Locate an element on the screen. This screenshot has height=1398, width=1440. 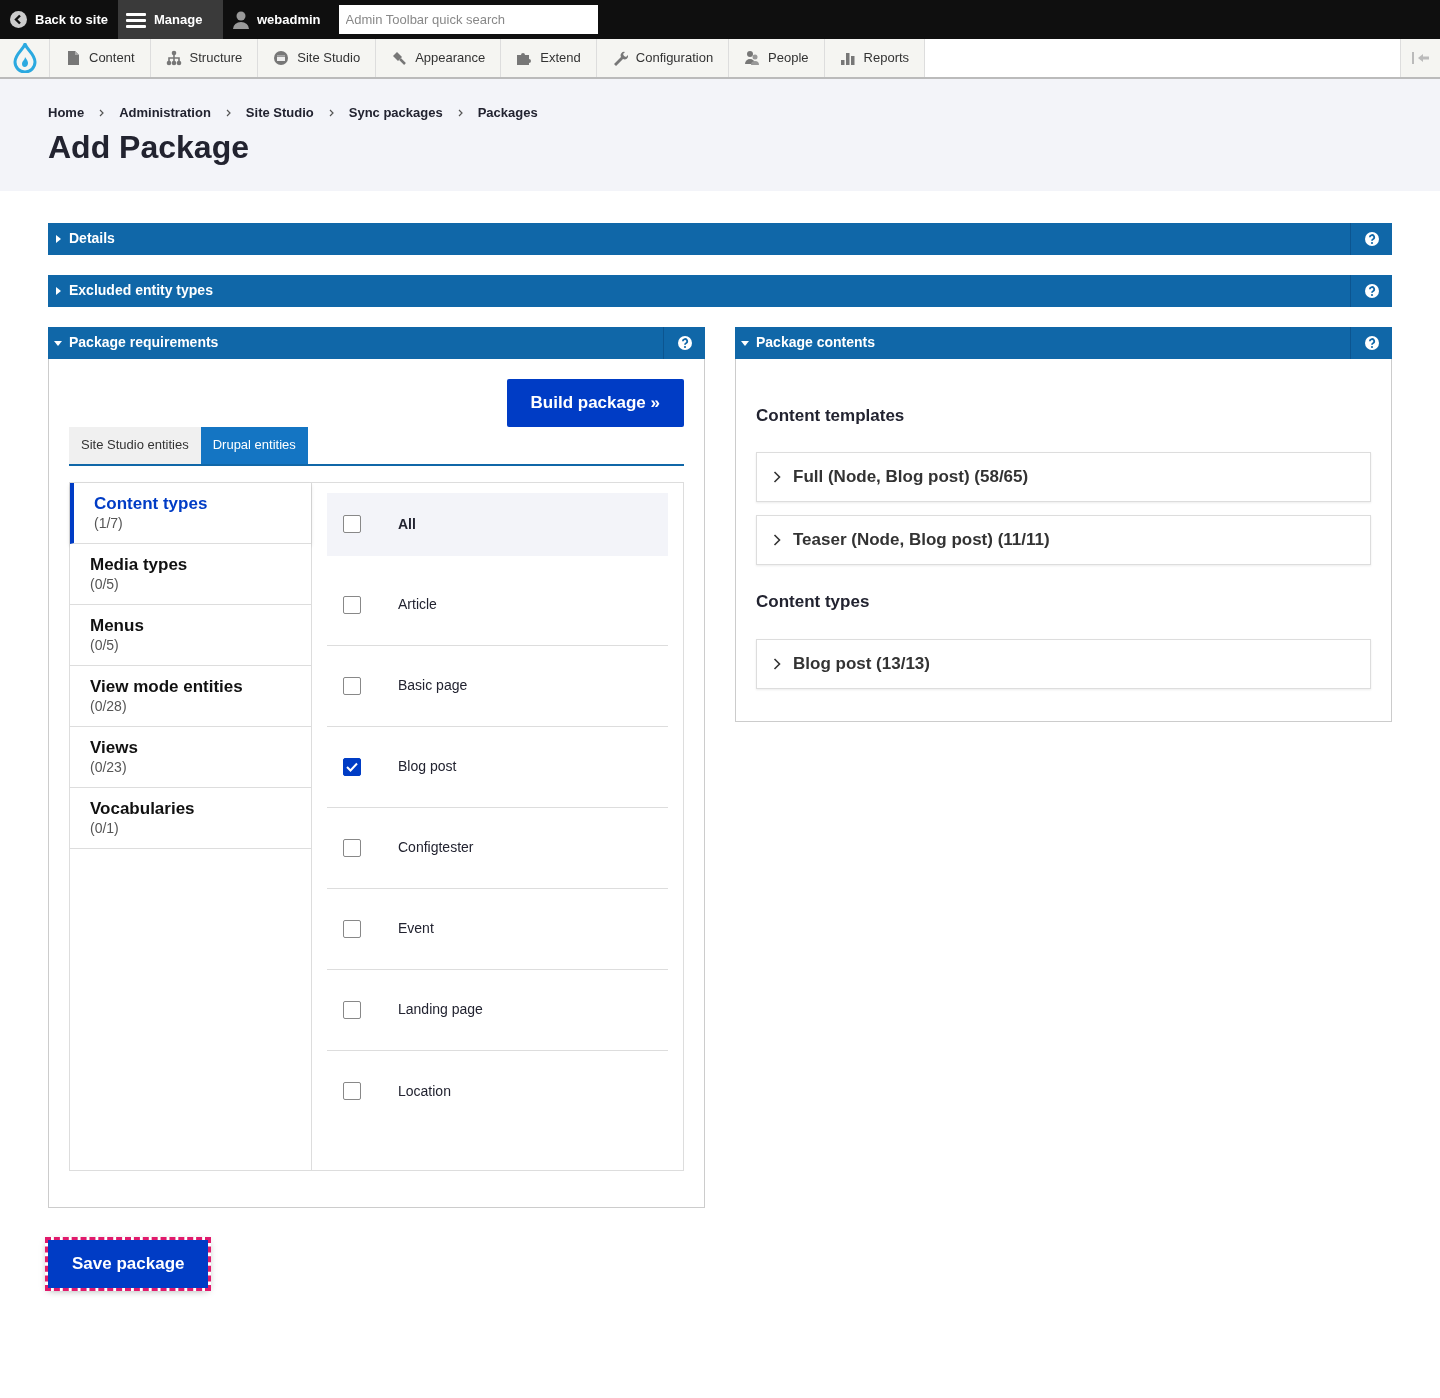
category-tab: Content types (1/7) is located at coordinates (190, 513).